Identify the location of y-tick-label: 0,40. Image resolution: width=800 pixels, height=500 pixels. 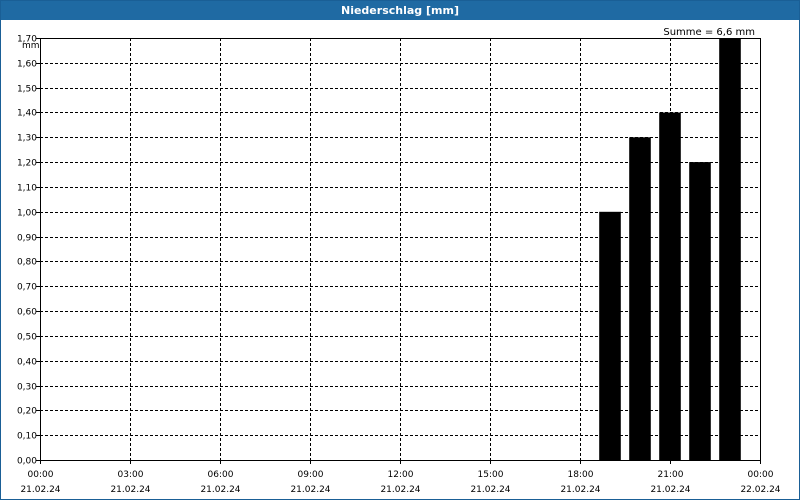
(27, 363).